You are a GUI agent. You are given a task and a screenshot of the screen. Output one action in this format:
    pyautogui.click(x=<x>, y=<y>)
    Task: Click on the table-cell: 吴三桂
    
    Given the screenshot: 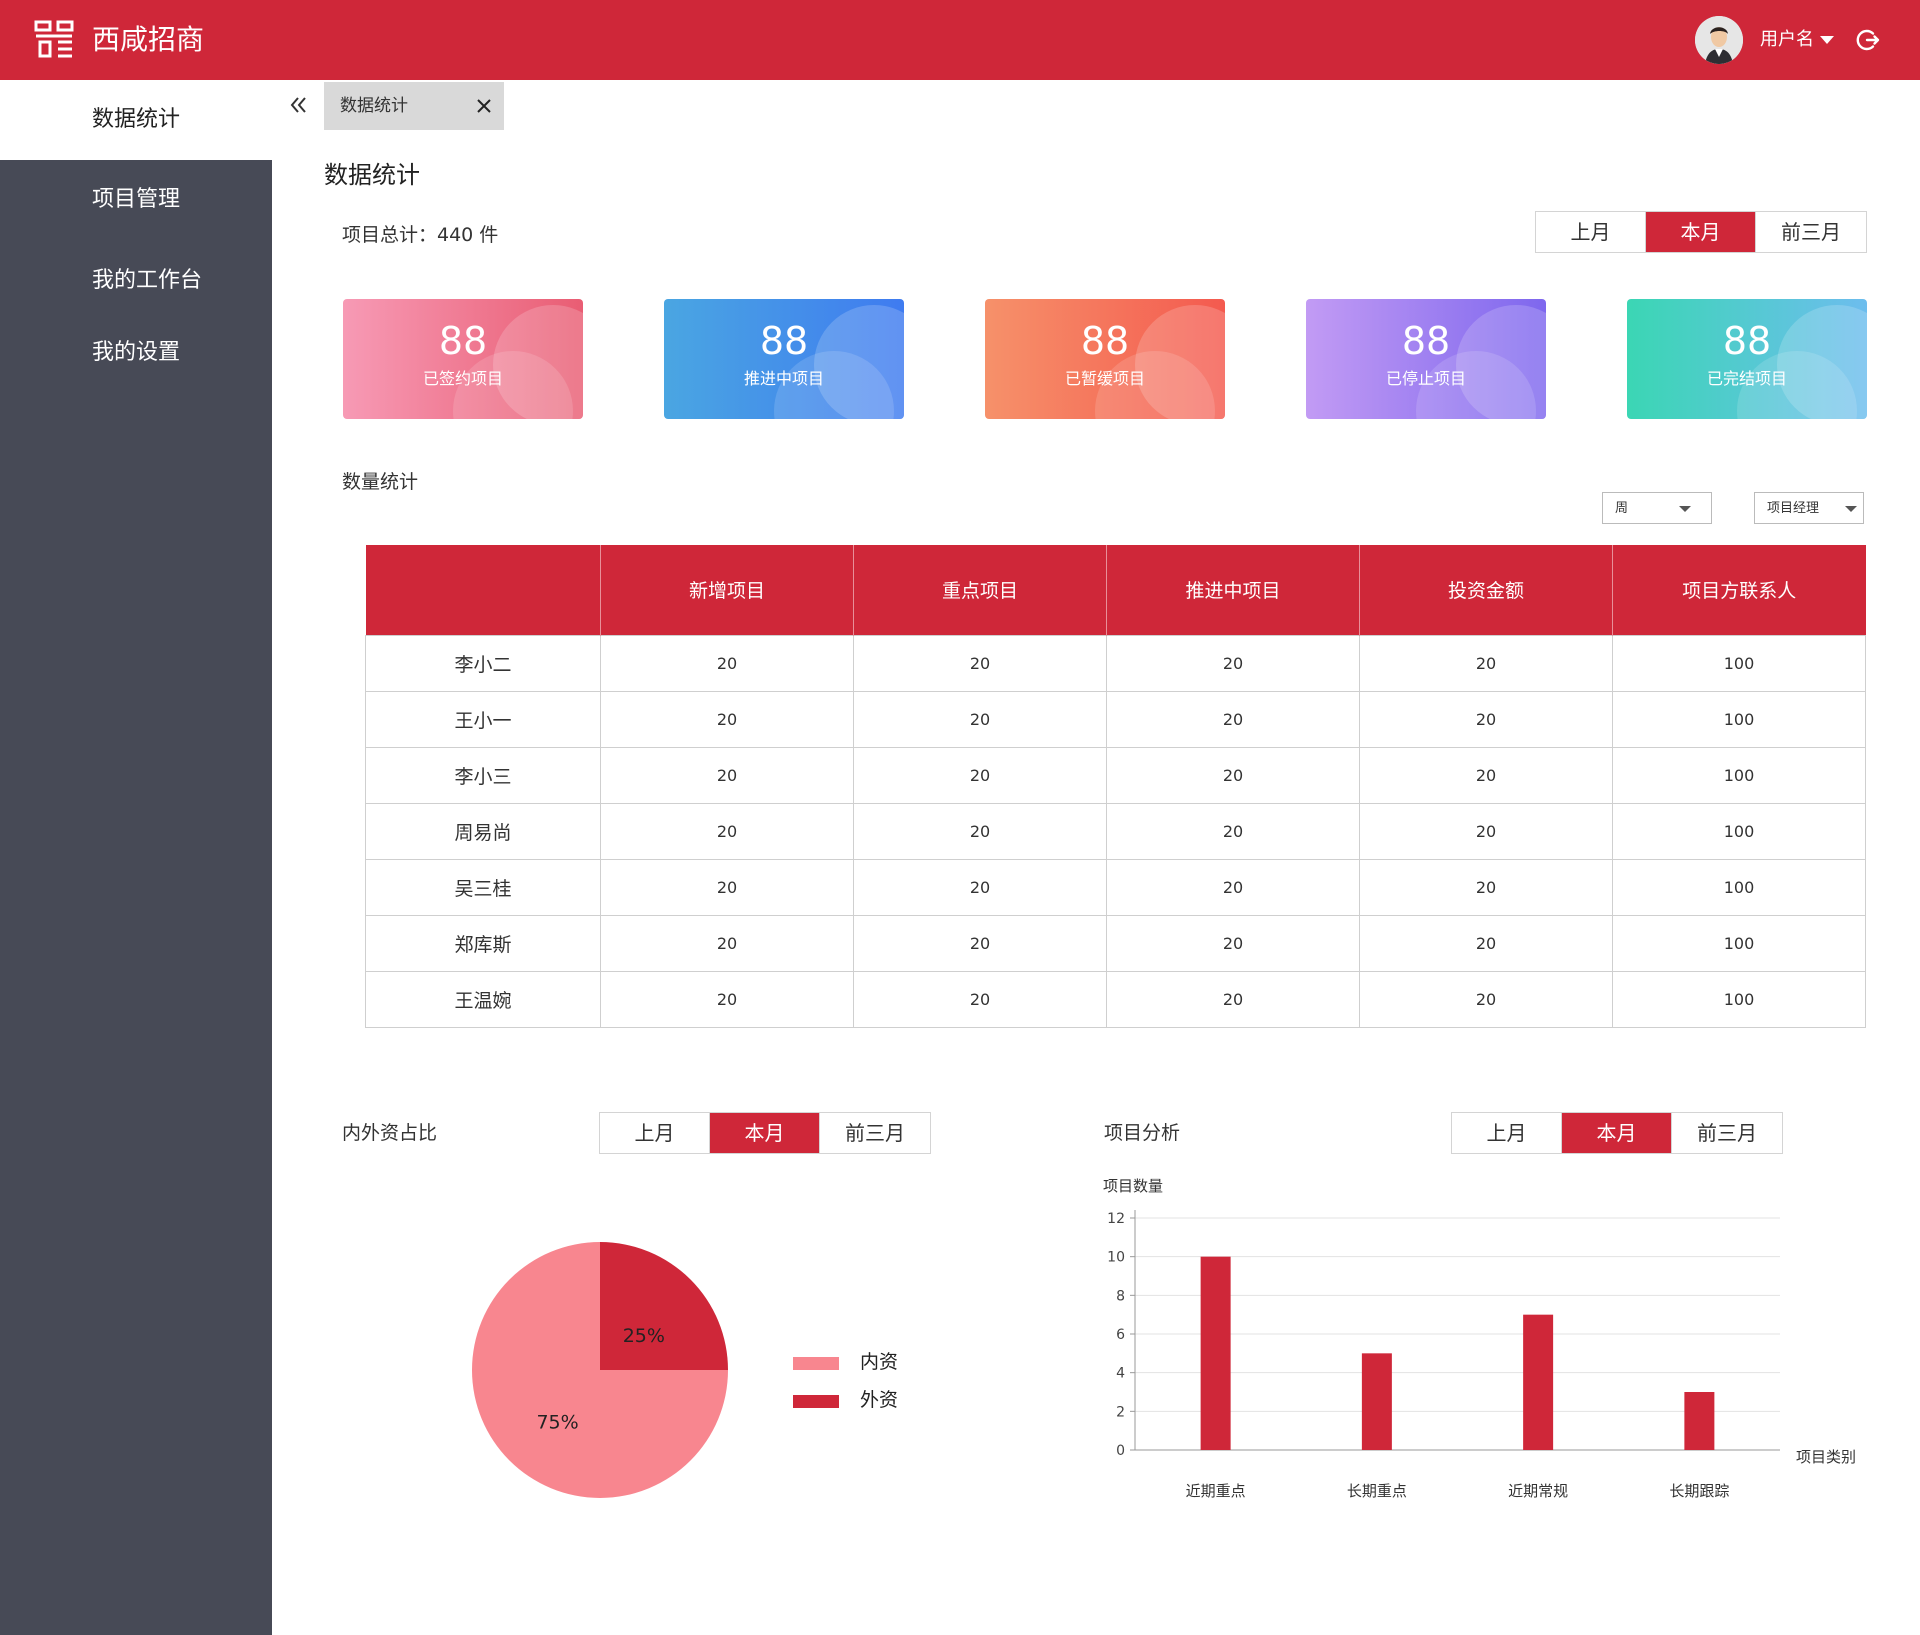 What is the action you would take?
    pyautogui.click(x=483, y=887)
    